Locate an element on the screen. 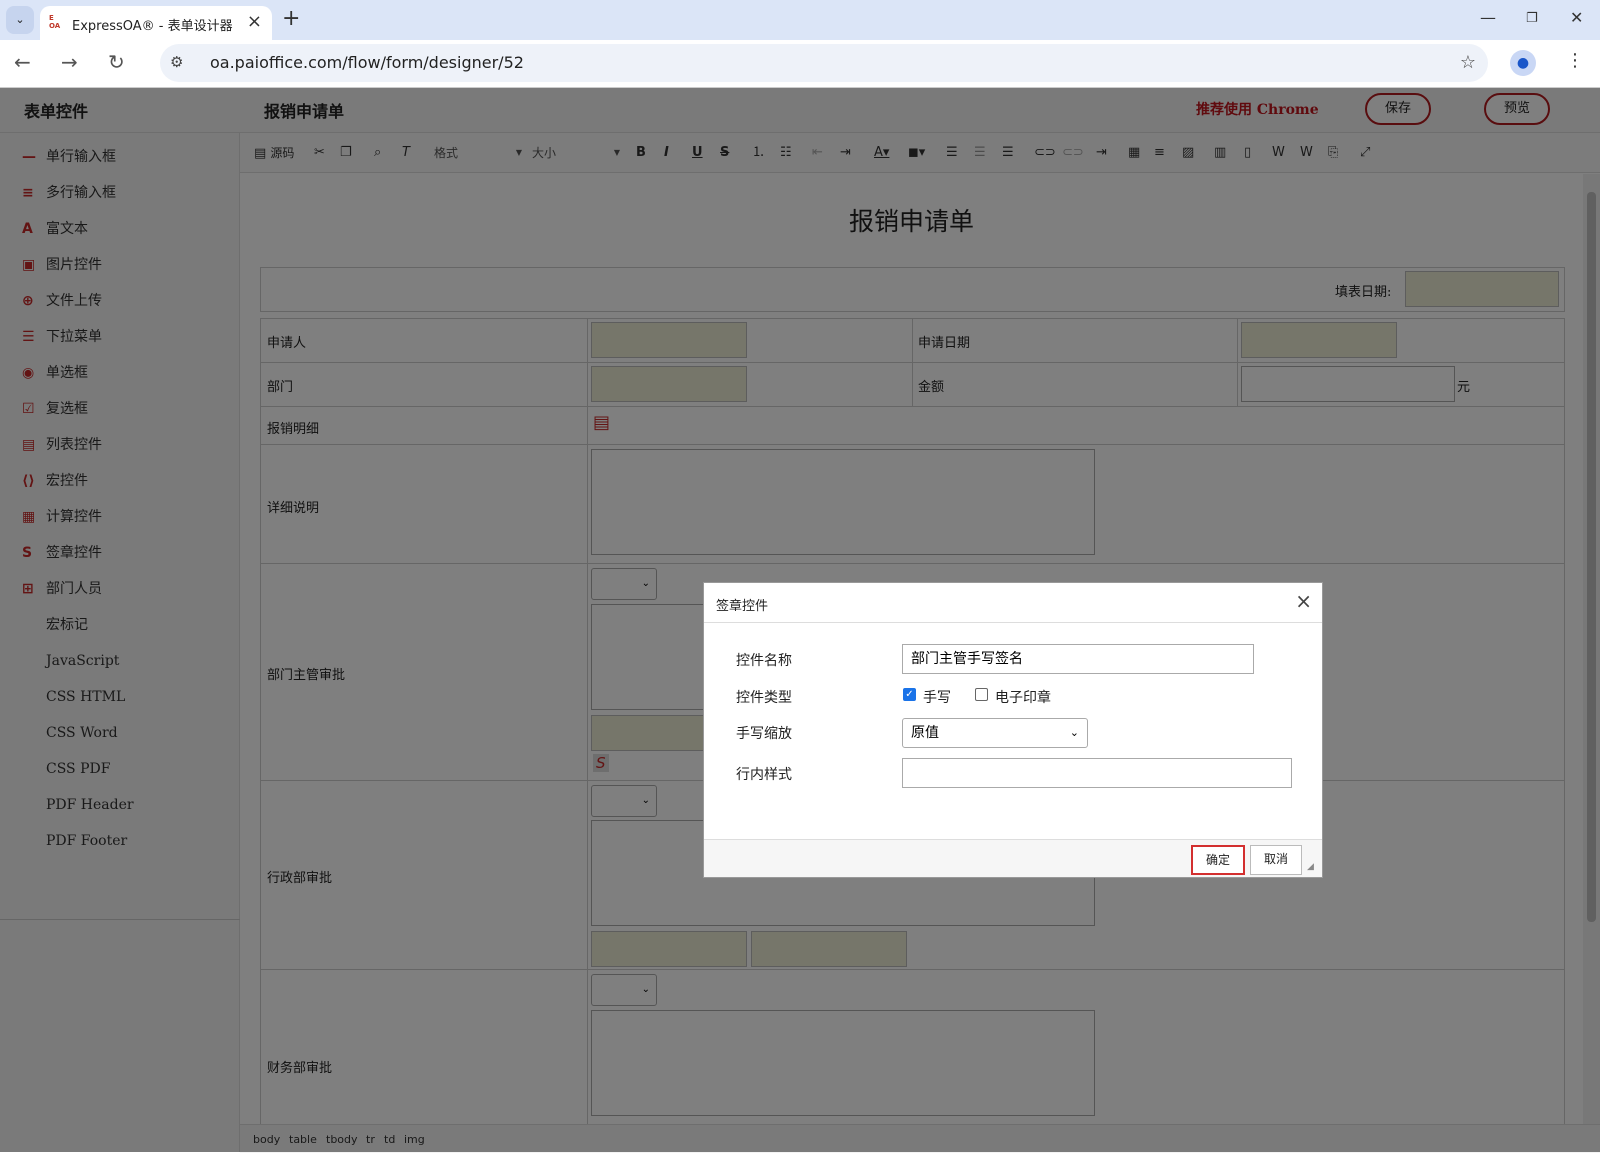  browser-menu-icon: ⋮ is located at coordinates (1575, 60).